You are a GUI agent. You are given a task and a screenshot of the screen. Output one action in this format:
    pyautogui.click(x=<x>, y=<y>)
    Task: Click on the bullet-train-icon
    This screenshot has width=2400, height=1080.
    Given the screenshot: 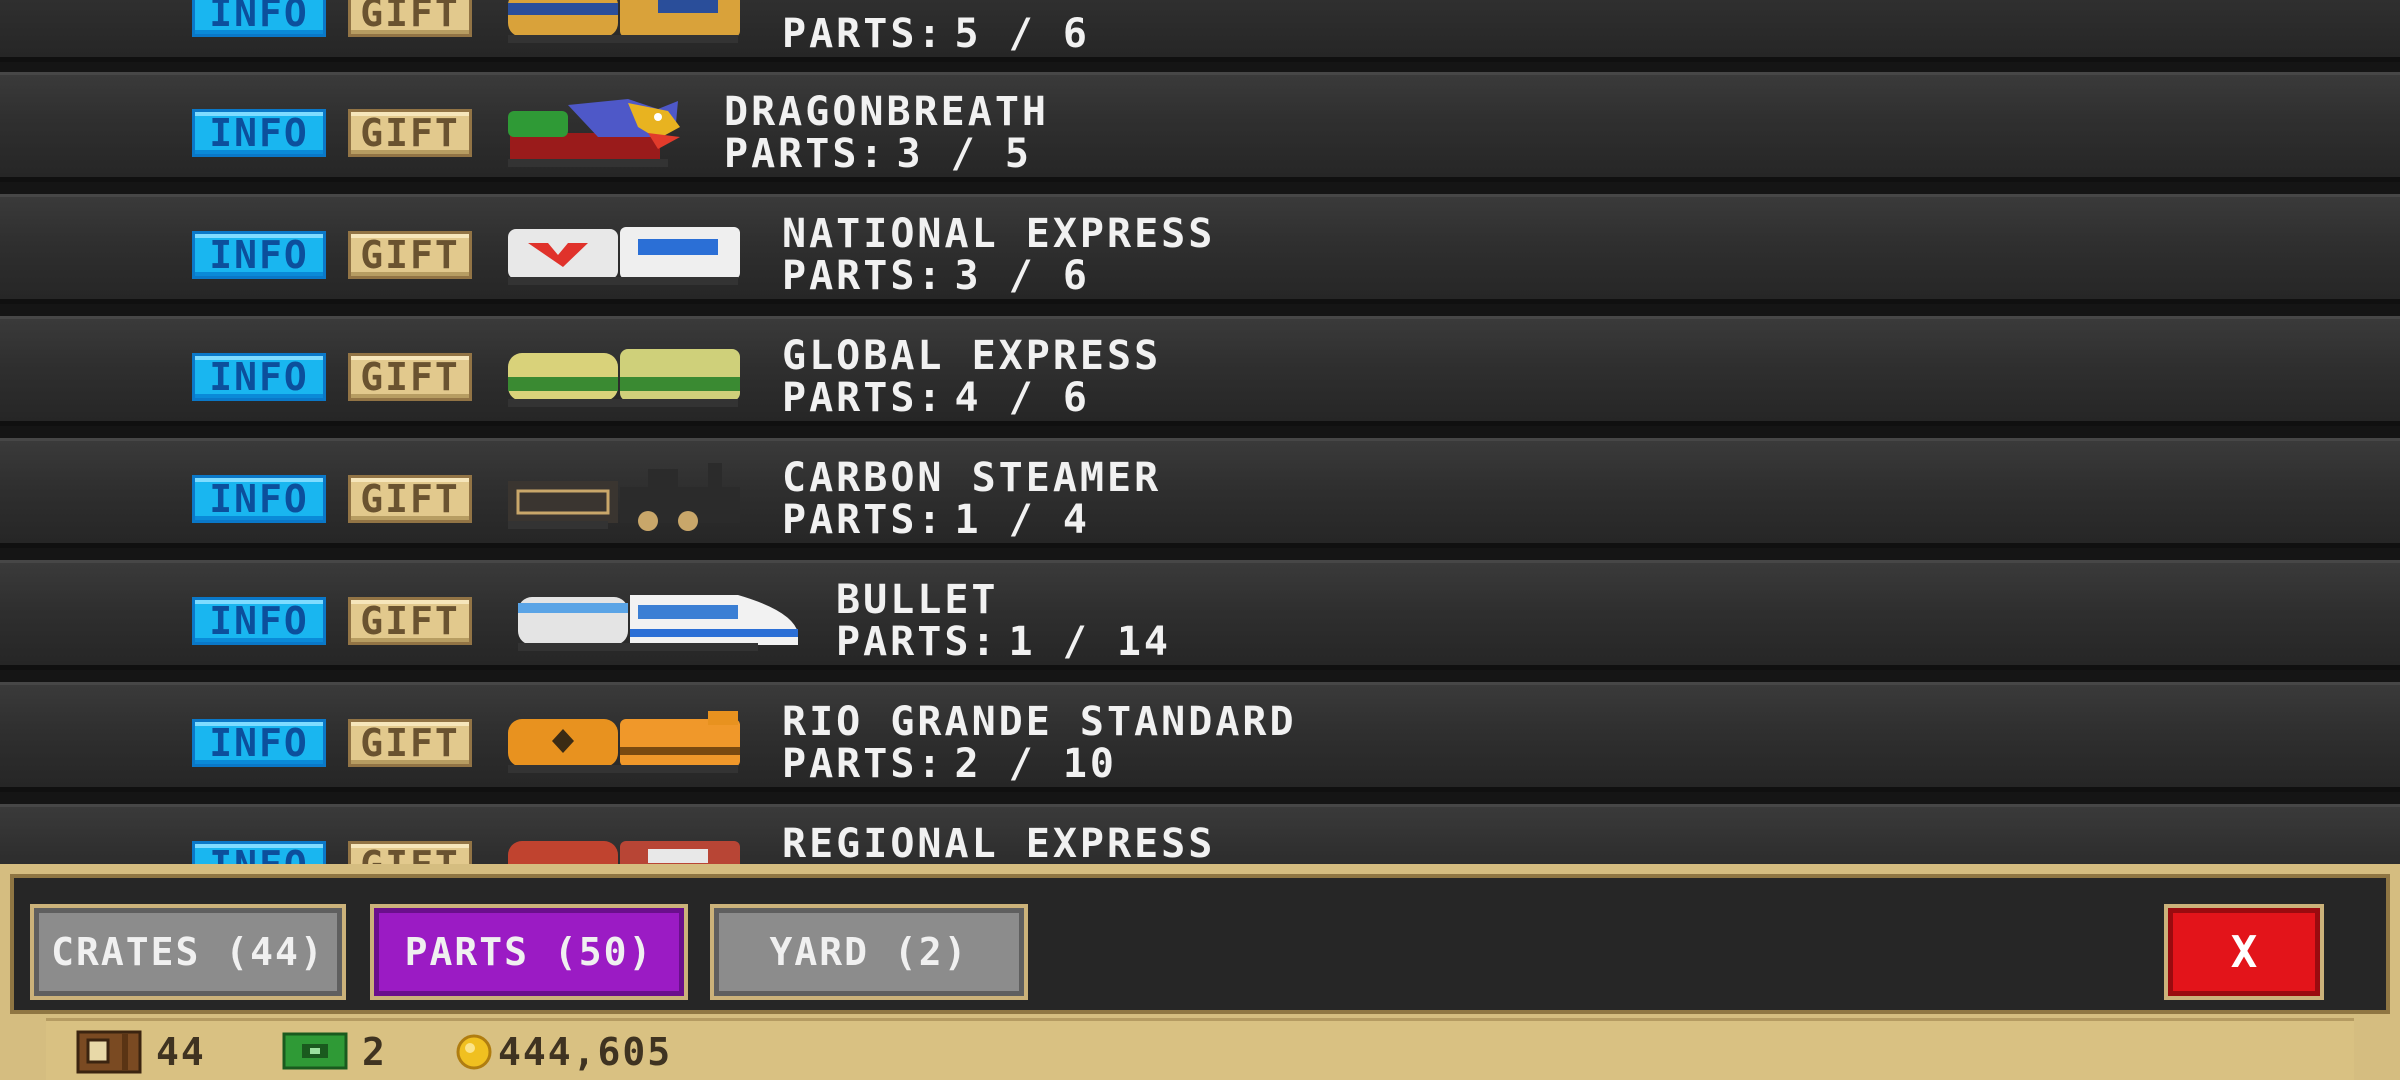 What is the action you would take?
    pyautogui.click(x=658, y=623)
    